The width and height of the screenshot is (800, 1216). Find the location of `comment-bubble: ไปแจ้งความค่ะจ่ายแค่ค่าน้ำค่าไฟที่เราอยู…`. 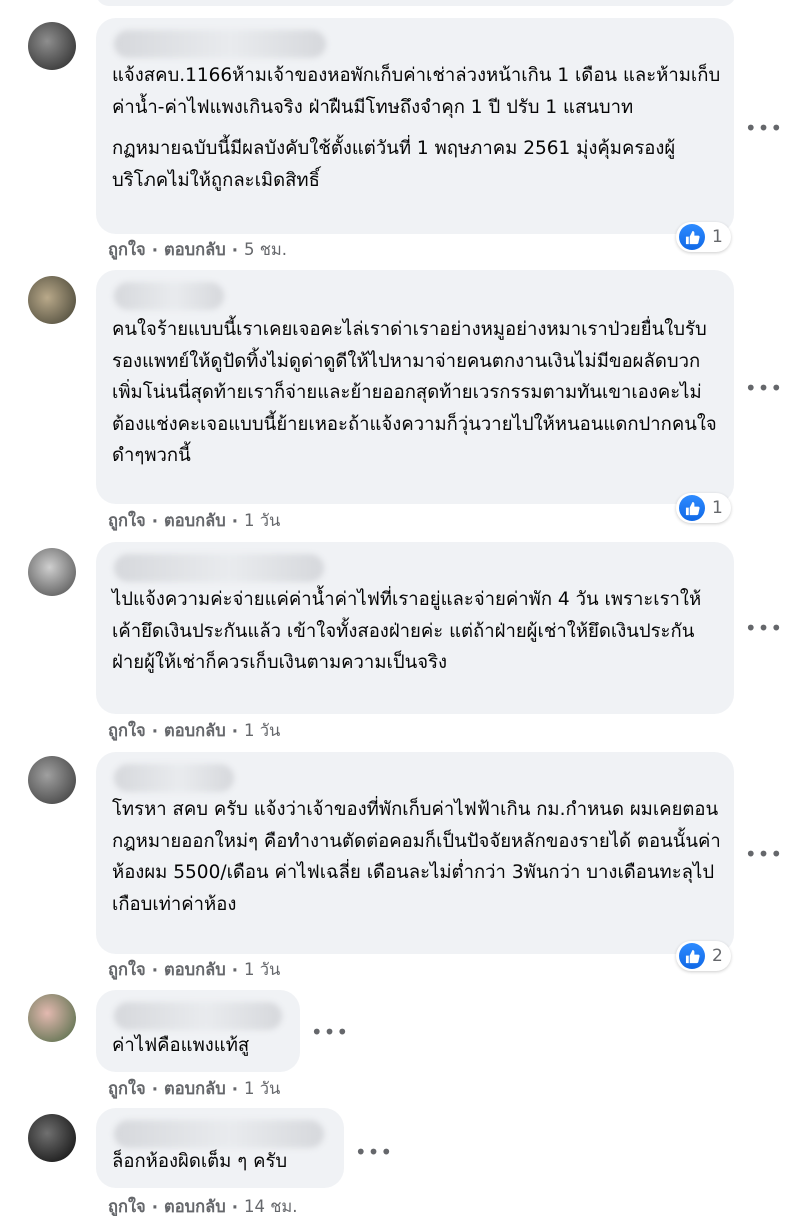

comment-bubble: ไปแจ้งความค่ะจ่ายแค่ค่าน้ำค่าไฟที่เราอยู… is located at coordinates (415, 628).